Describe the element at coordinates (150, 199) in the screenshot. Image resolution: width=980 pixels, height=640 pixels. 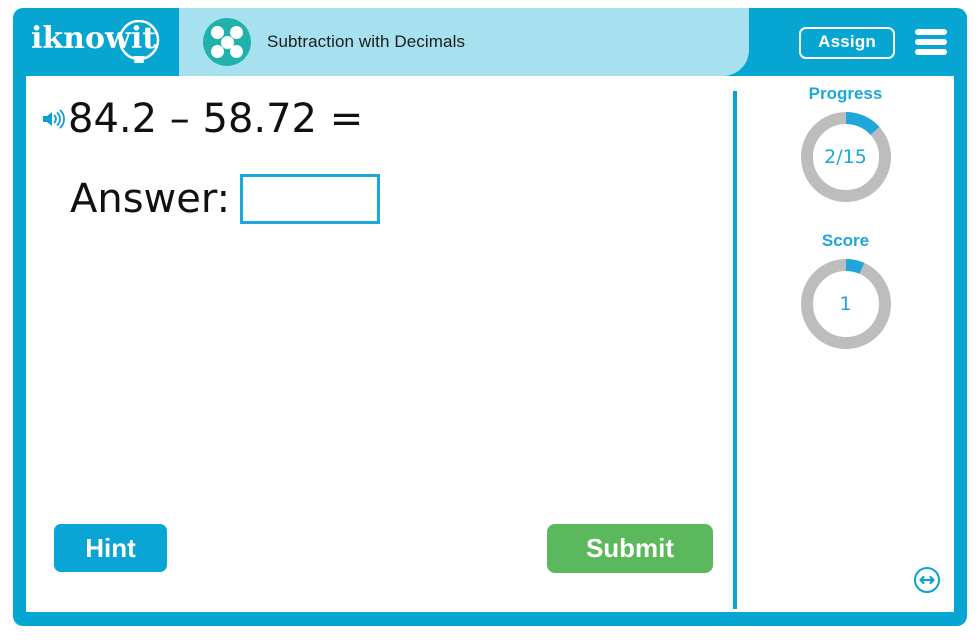
I see `answer-label: Answer:` at that location.